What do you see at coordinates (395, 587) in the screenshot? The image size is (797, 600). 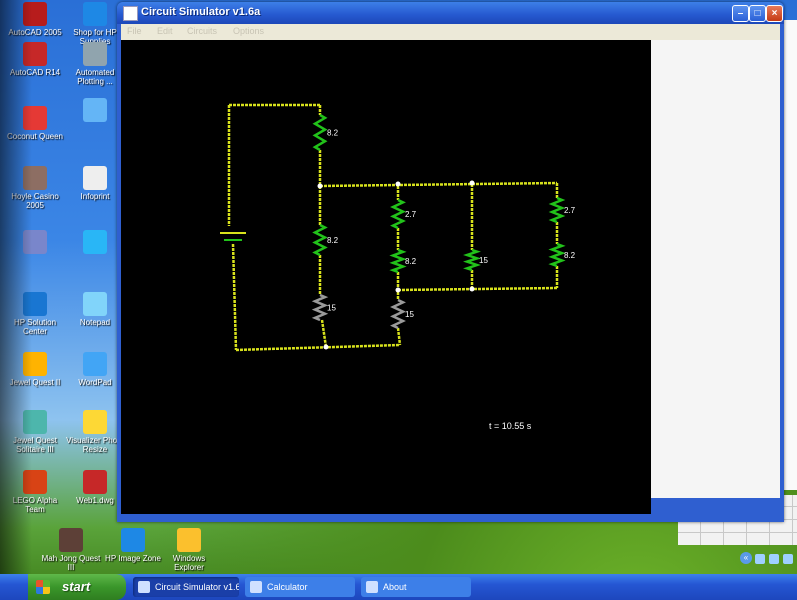 I see `task-label: About` at bounding box center [395, 587].